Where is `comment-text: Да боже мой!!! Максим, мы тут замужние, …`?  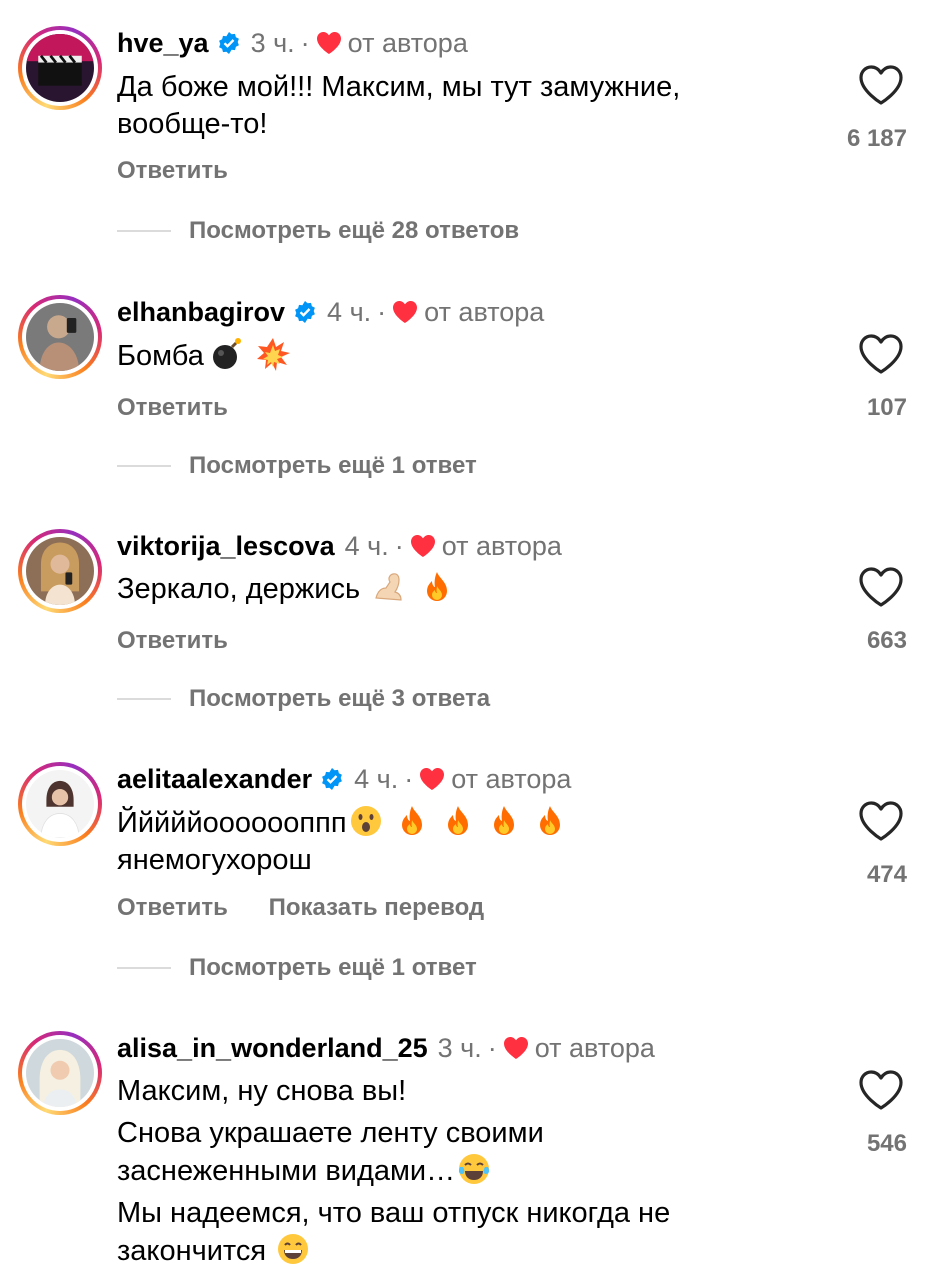 comment-text: Да боже мой!!! Максим, мы тут замужние, … is located at coordinates (399, 105).